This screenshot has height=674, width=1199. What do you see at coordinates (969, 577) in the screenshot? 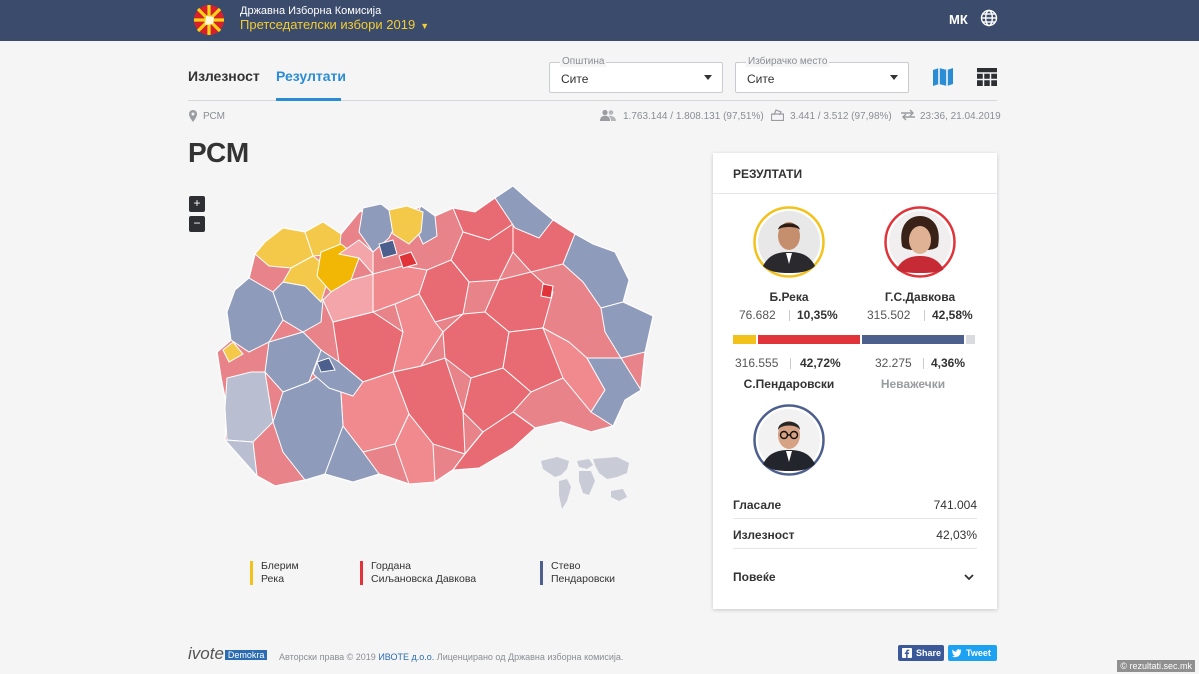
I see `chevron-down-icon` at bounding box center [969, 577].